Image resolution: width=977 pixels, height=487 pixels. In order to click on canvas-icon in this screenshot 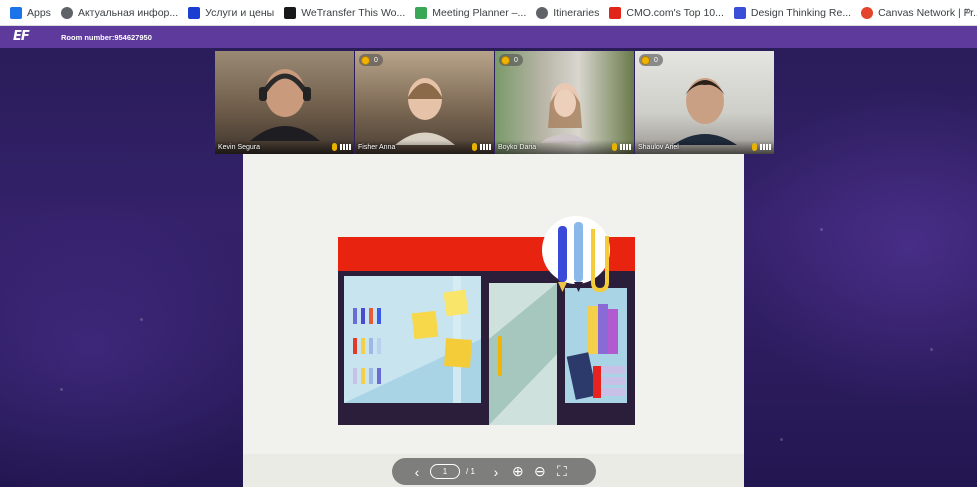, I will do `click(867, 12)`.